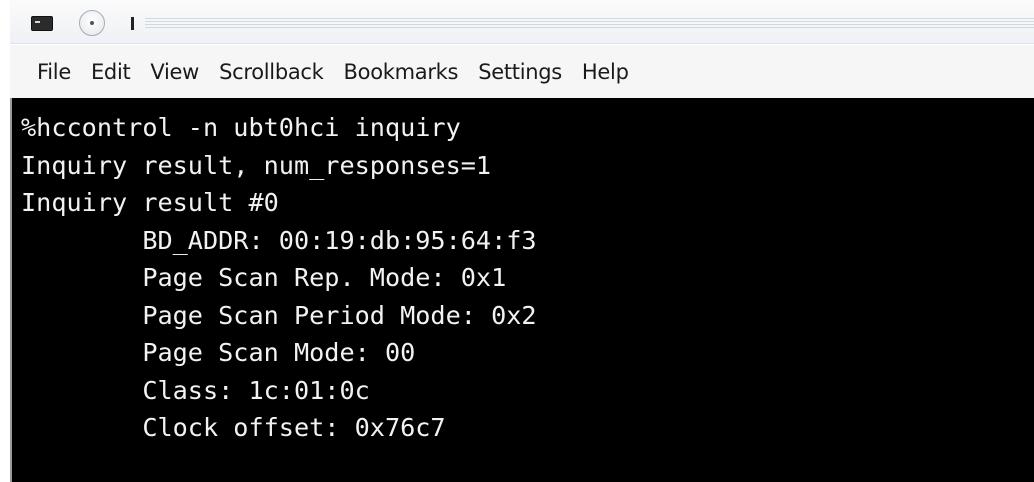 The image size is (1034, 482). Describe the element at coordinates (589, 24) in the screenshot. I see `title-bar-grip-lines` at that location.